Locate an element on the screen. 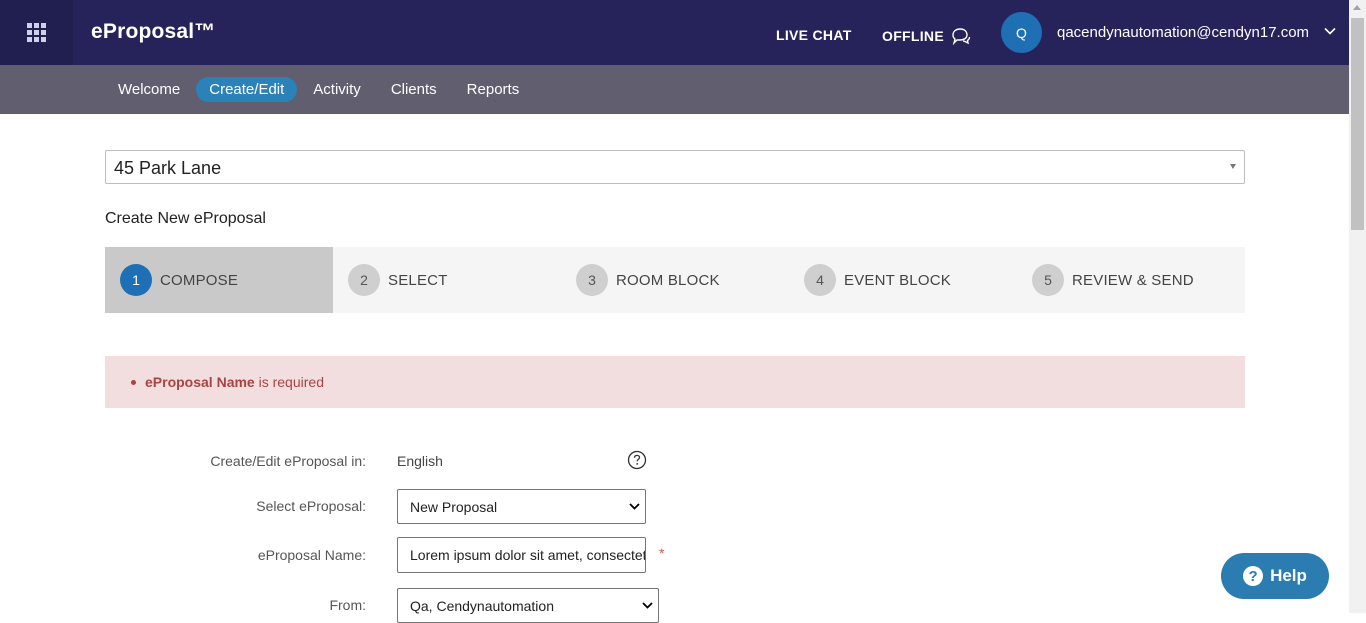  user-email: qacendynautomation@cendyn17.com is located at coordinates (1183, 32).